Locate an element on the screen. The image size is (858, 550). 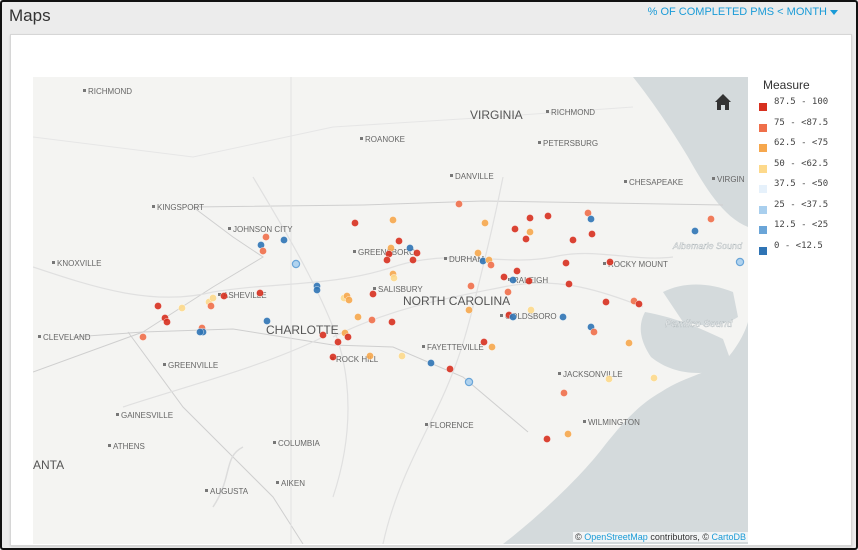
legend-label: 50 - <62.5 is located at coordinates (801, 163).